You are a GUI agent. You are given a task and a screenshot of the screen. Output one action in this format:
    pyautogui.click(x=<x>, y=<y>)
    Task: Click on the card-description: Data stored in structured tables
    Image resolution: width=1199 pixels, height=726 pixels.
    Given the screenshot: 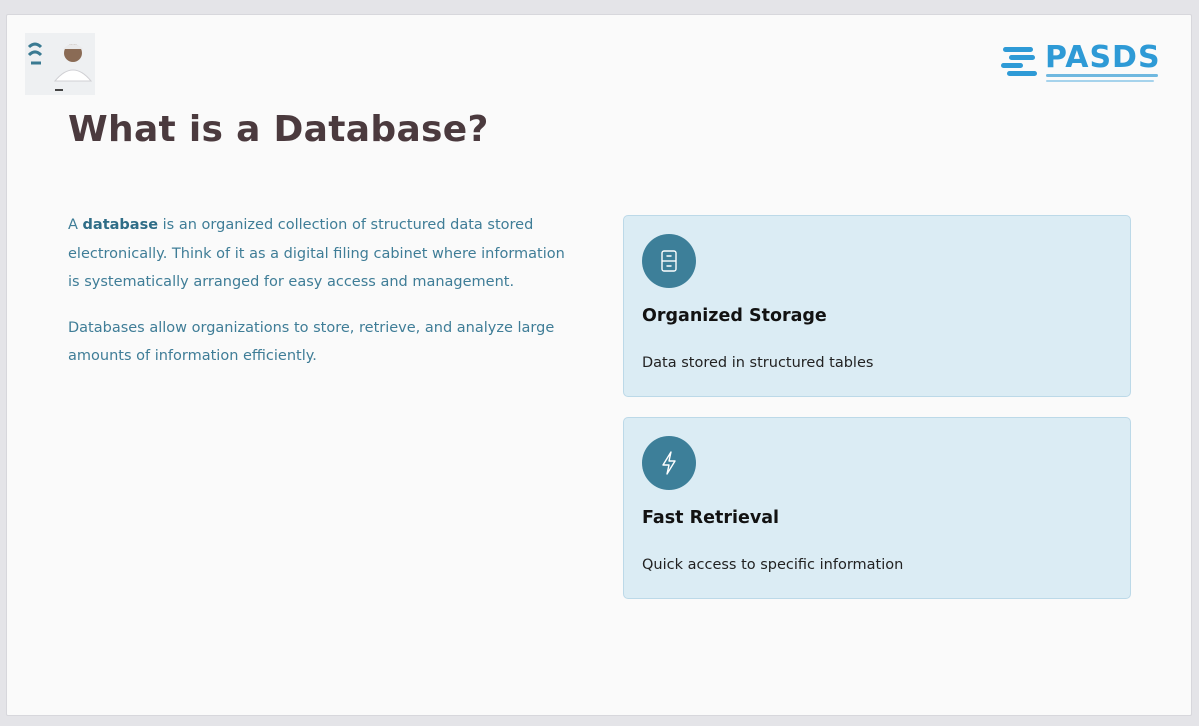 What is the action you would take?
    pyautogui.click(x=758, y=363)
    